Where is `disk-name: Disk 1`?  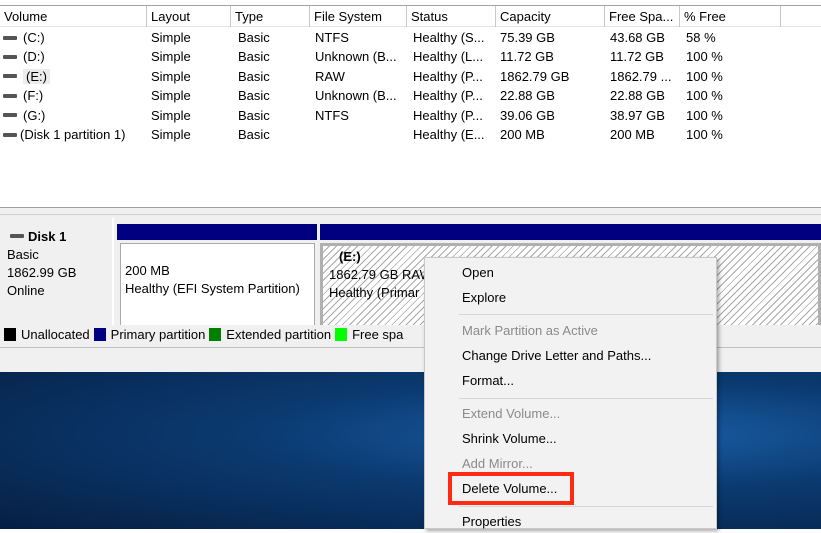
disk-name: Disk 1 is located at coordinates (47, 236).